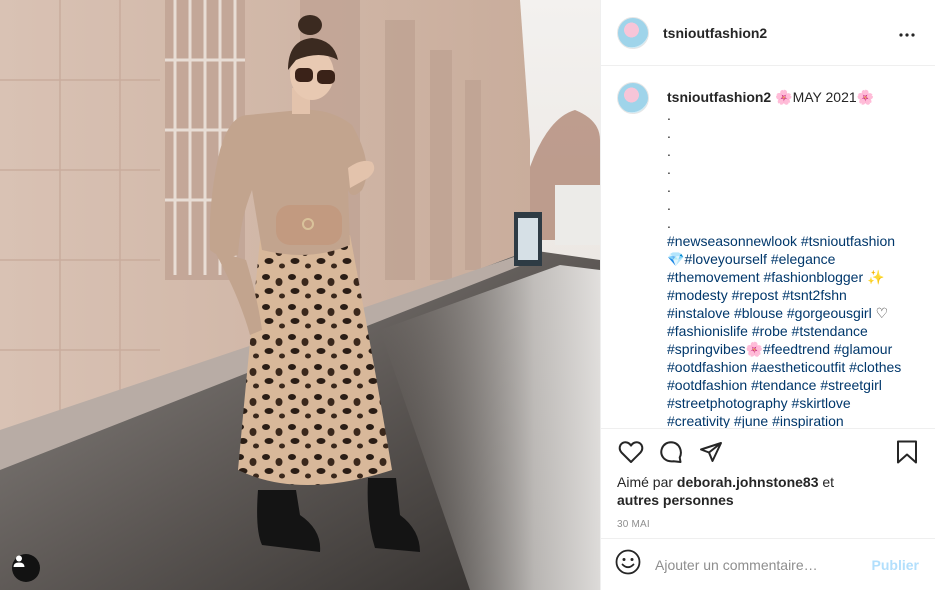 The image size is (935, 590). What do you see at coordinates (796, 349) in the screenshot?
I see `hashtag-link: #feedtrend` at bounding box center [796, 349].